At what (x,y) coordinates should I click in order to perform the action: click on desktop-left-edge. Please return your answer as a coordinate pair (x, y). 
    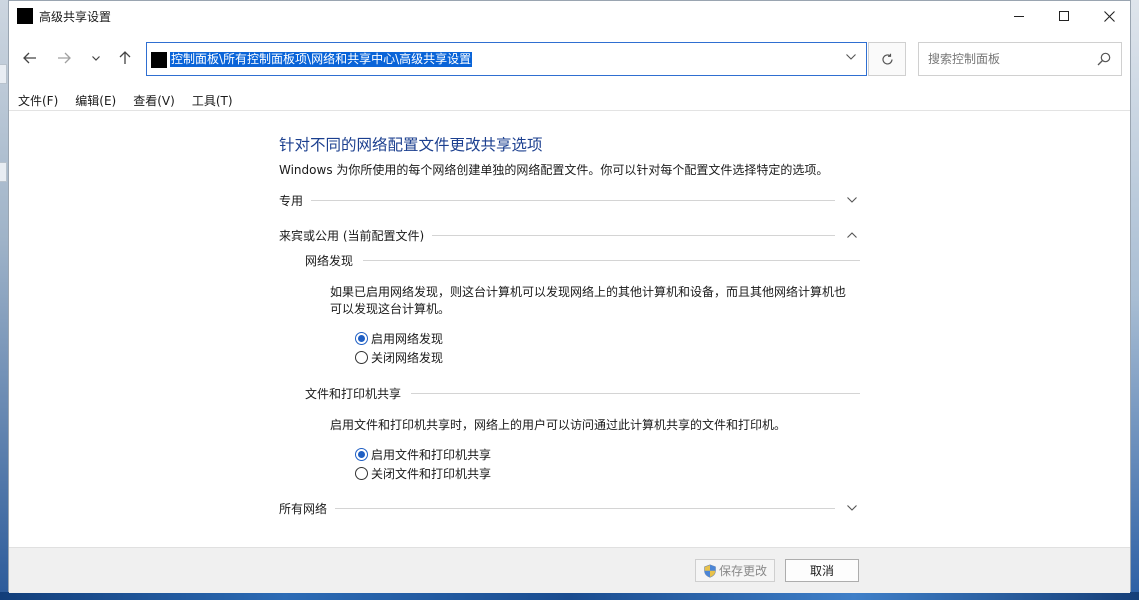
    Looking at the image, I should click on (4, 300).